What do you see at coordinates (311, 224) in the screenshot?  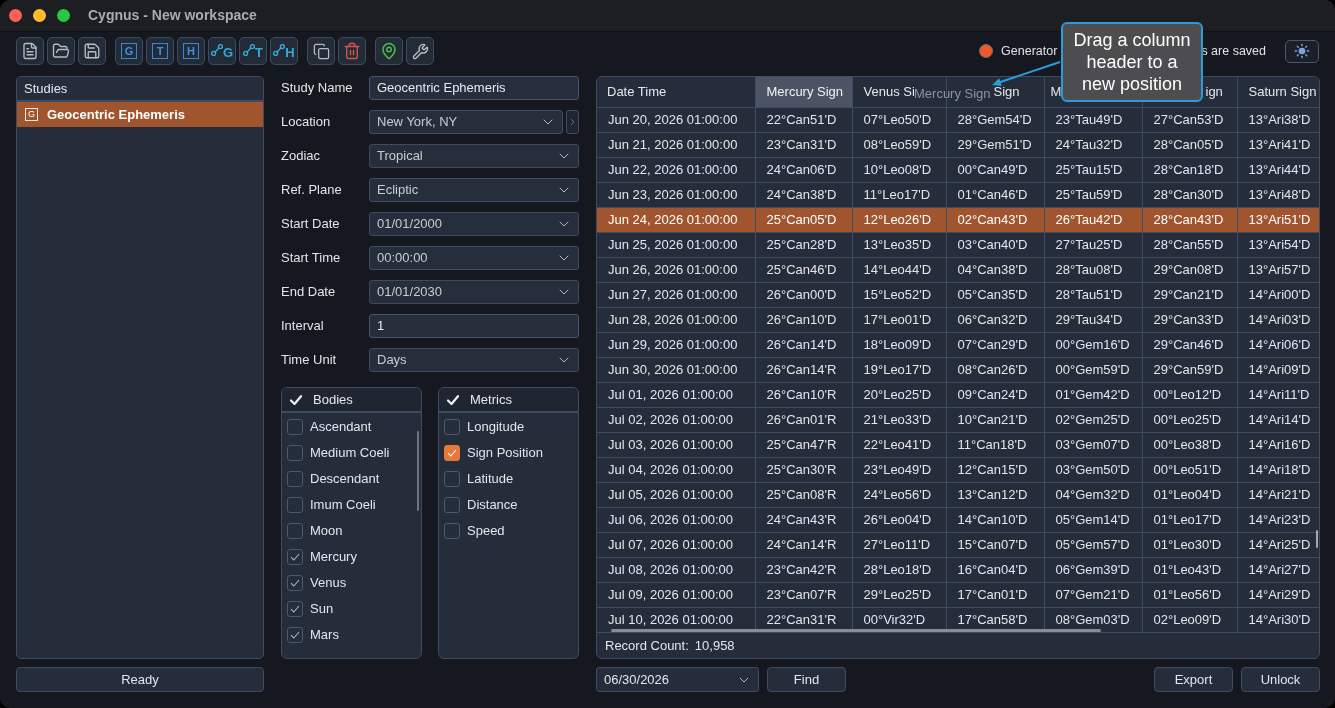 I see `field-label: Start Date` at bounding box center [311, 224].